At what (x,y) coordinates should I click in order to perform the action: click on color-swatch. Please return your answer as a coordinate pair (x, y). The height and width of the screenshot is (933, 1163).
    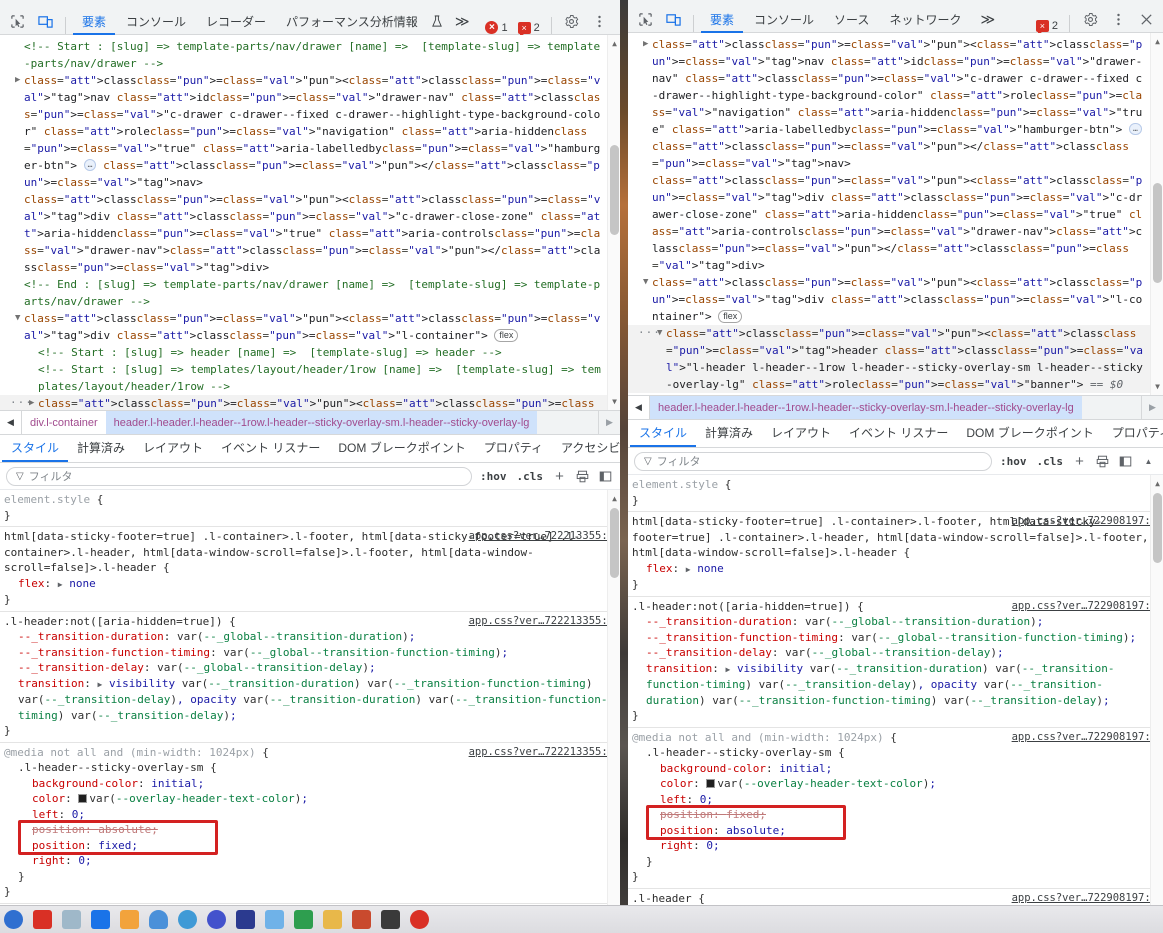
    Looking at the image, I should click on (711, 783).